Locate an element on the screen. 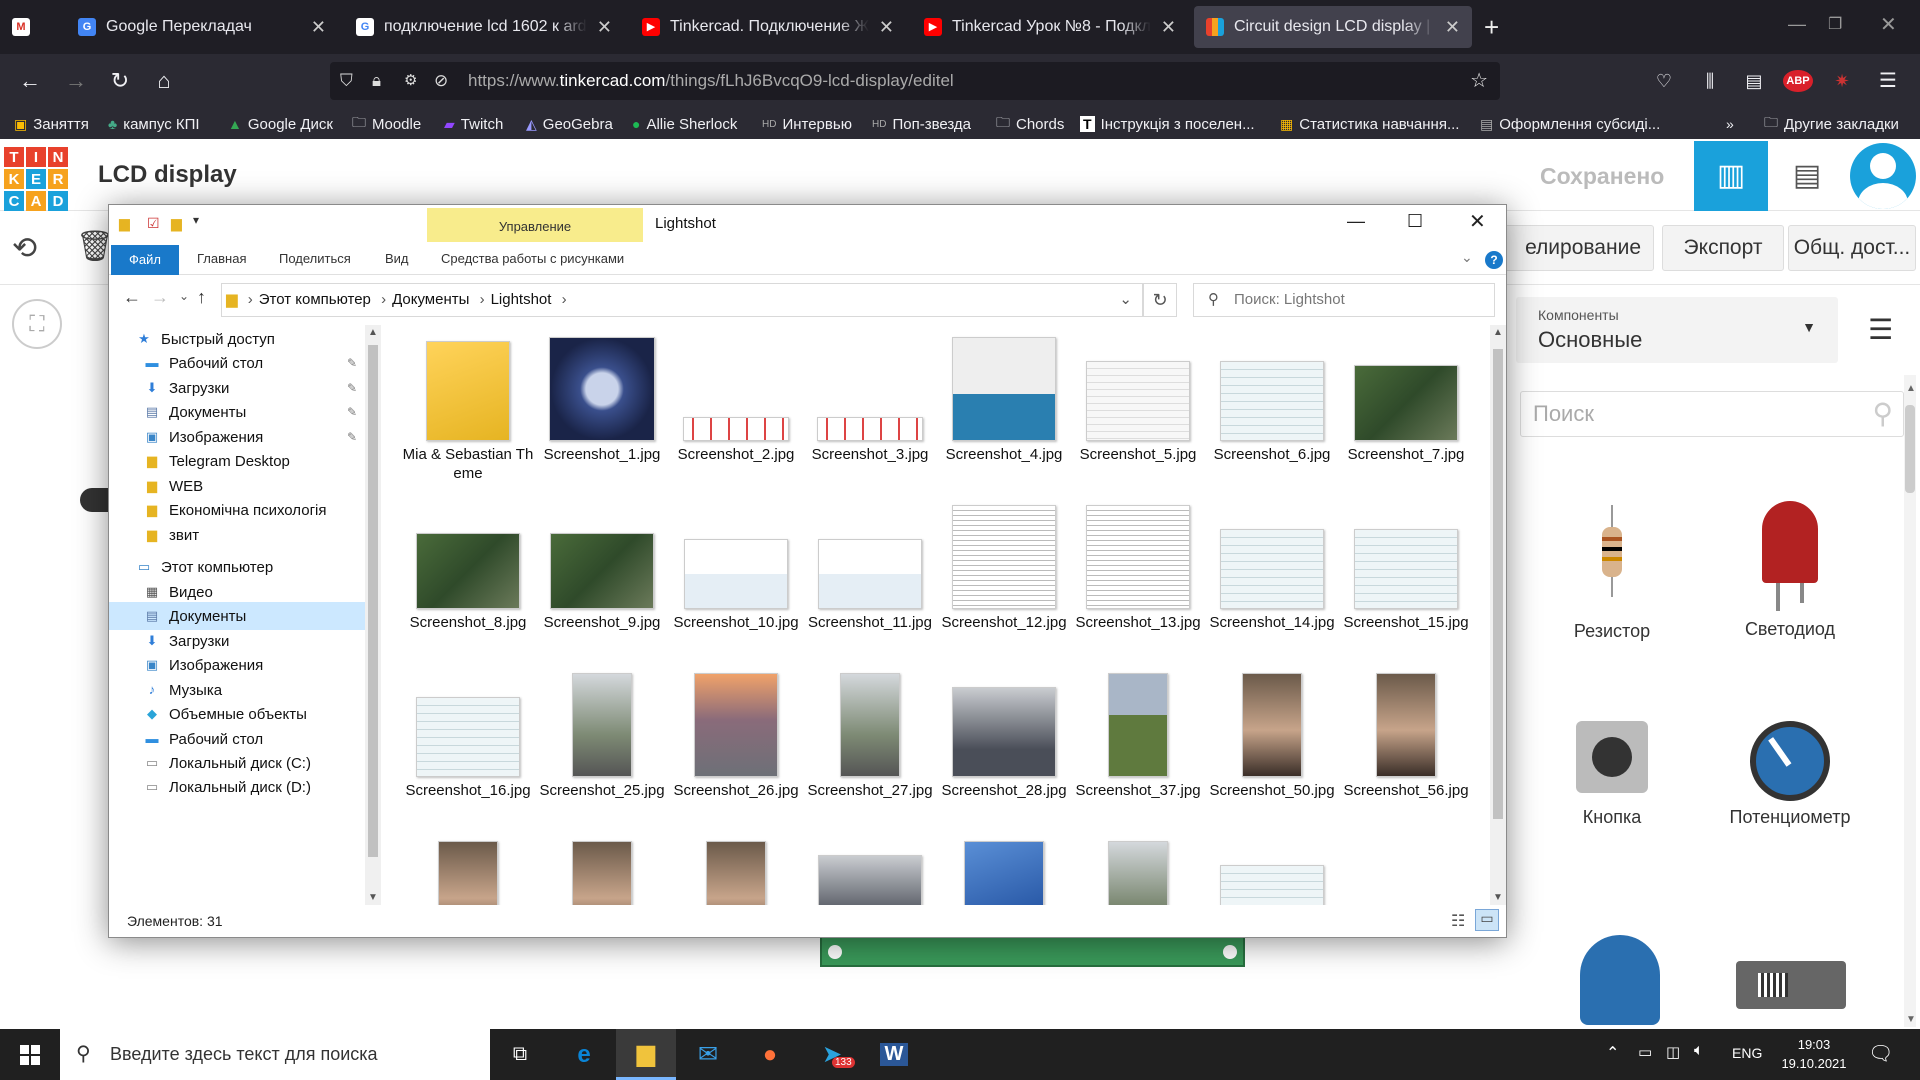 The height and width of the screenshot is (1080, 1920). new-tab-button: + is located at coordinates (1491, 27).